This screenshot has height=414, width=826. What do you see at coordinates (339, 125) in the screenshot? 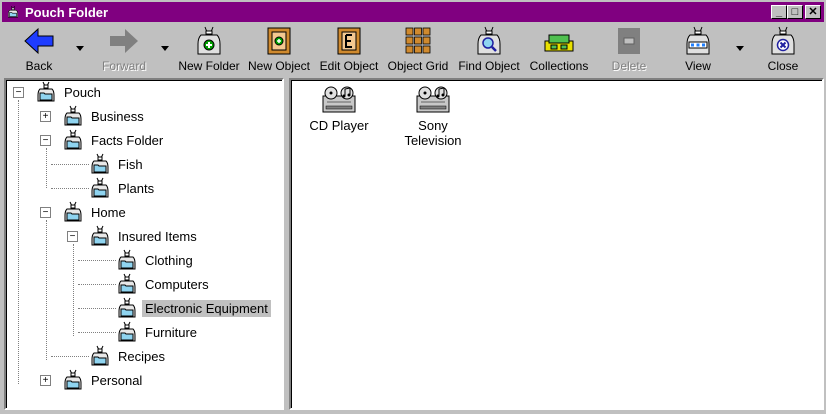
I see `object-label: CD Player` at bounding box center [339, 125].